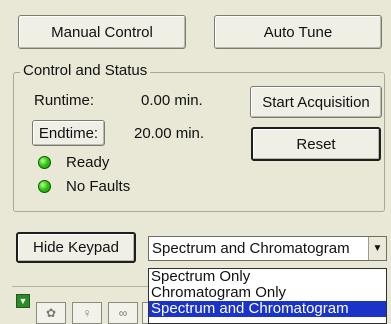 The height and width of the screenshot is (324, 391). Describe the element at coordinates (23, 301) in the screenshot. I see `toolbar-arrow-icon: ▼` at that location.